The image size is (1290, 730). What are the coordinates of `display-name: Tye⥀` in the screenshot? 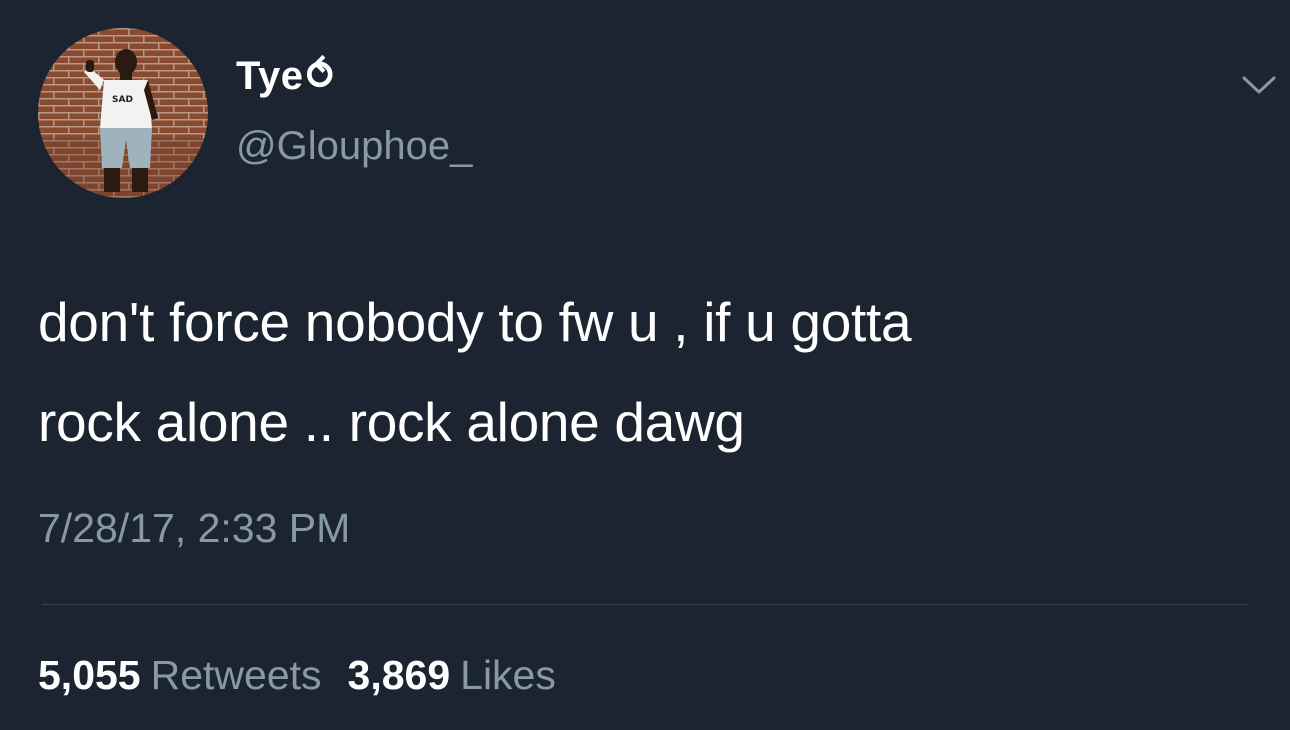 It's located at (286, 76).